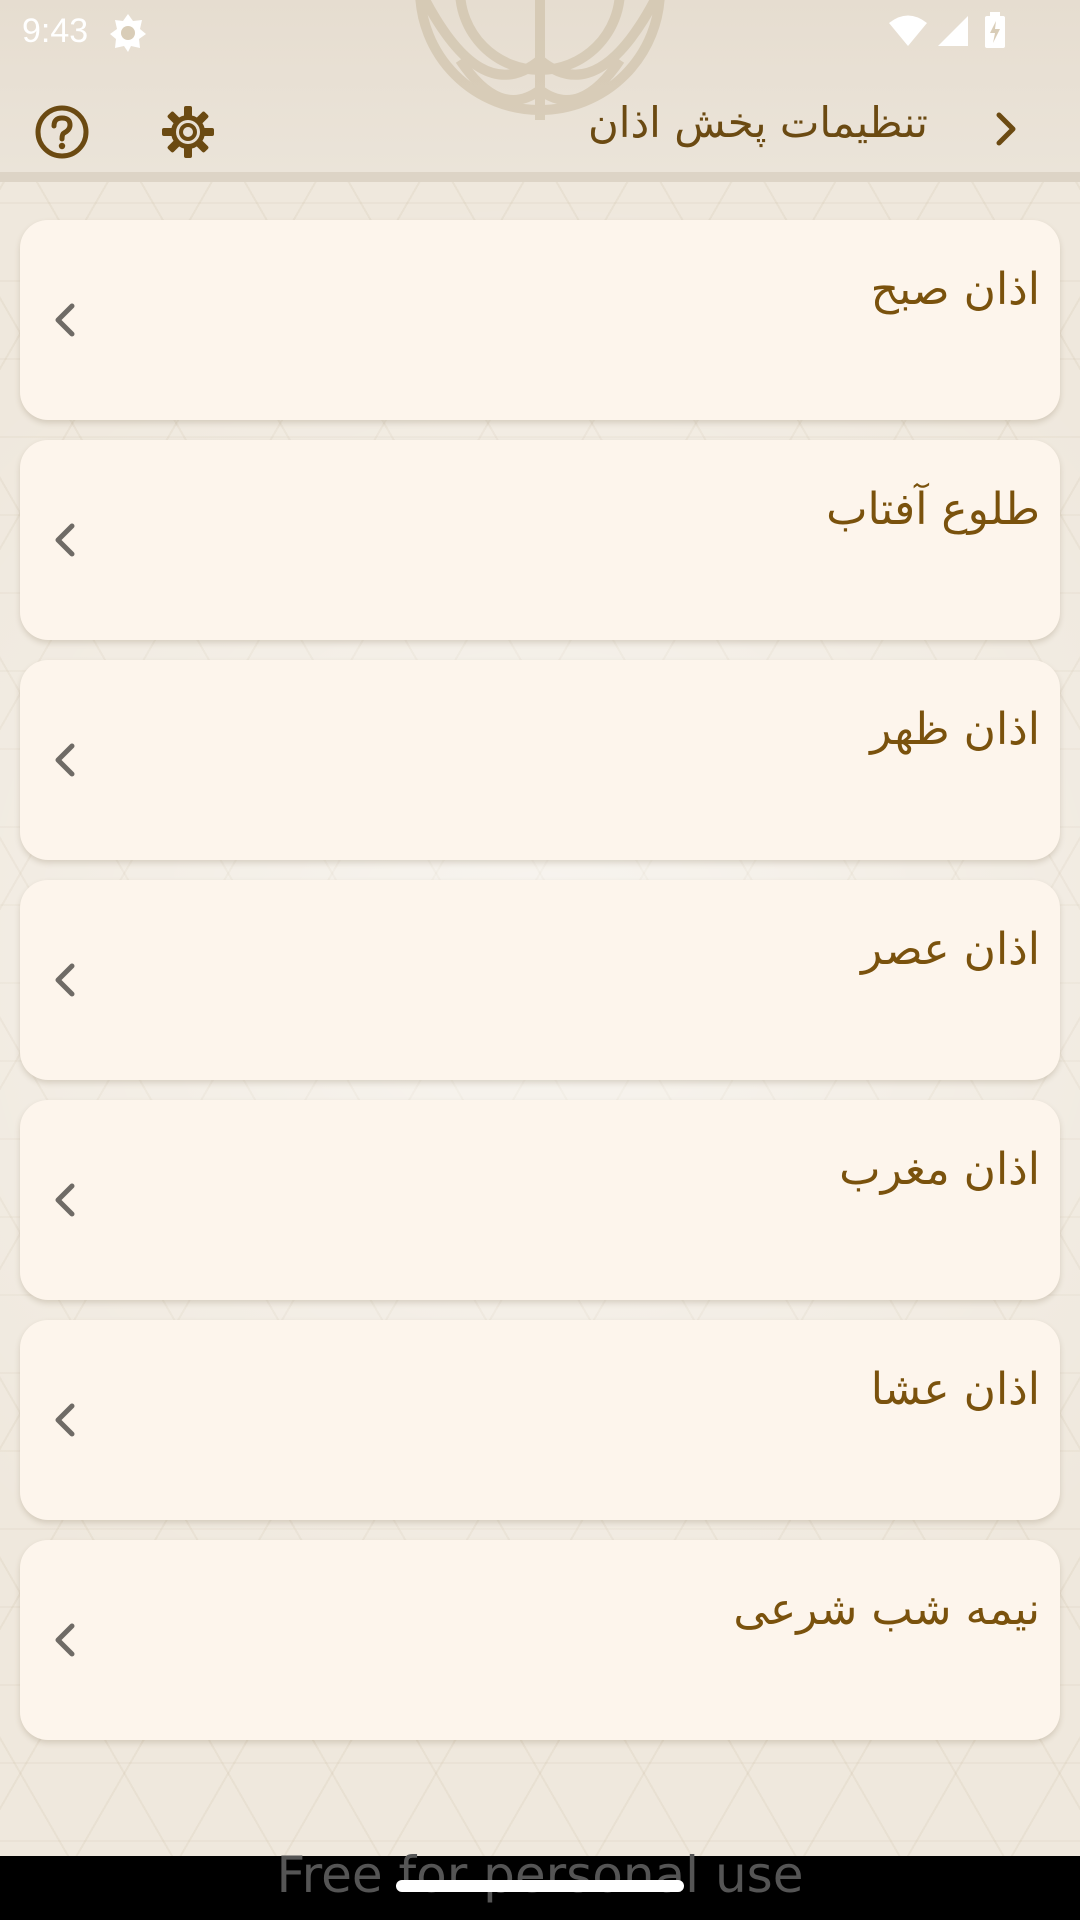 This screenshot has width=1080, height=1920. I want to click on list-item-label: نیمه شب شرعی, so click(886, 1609).